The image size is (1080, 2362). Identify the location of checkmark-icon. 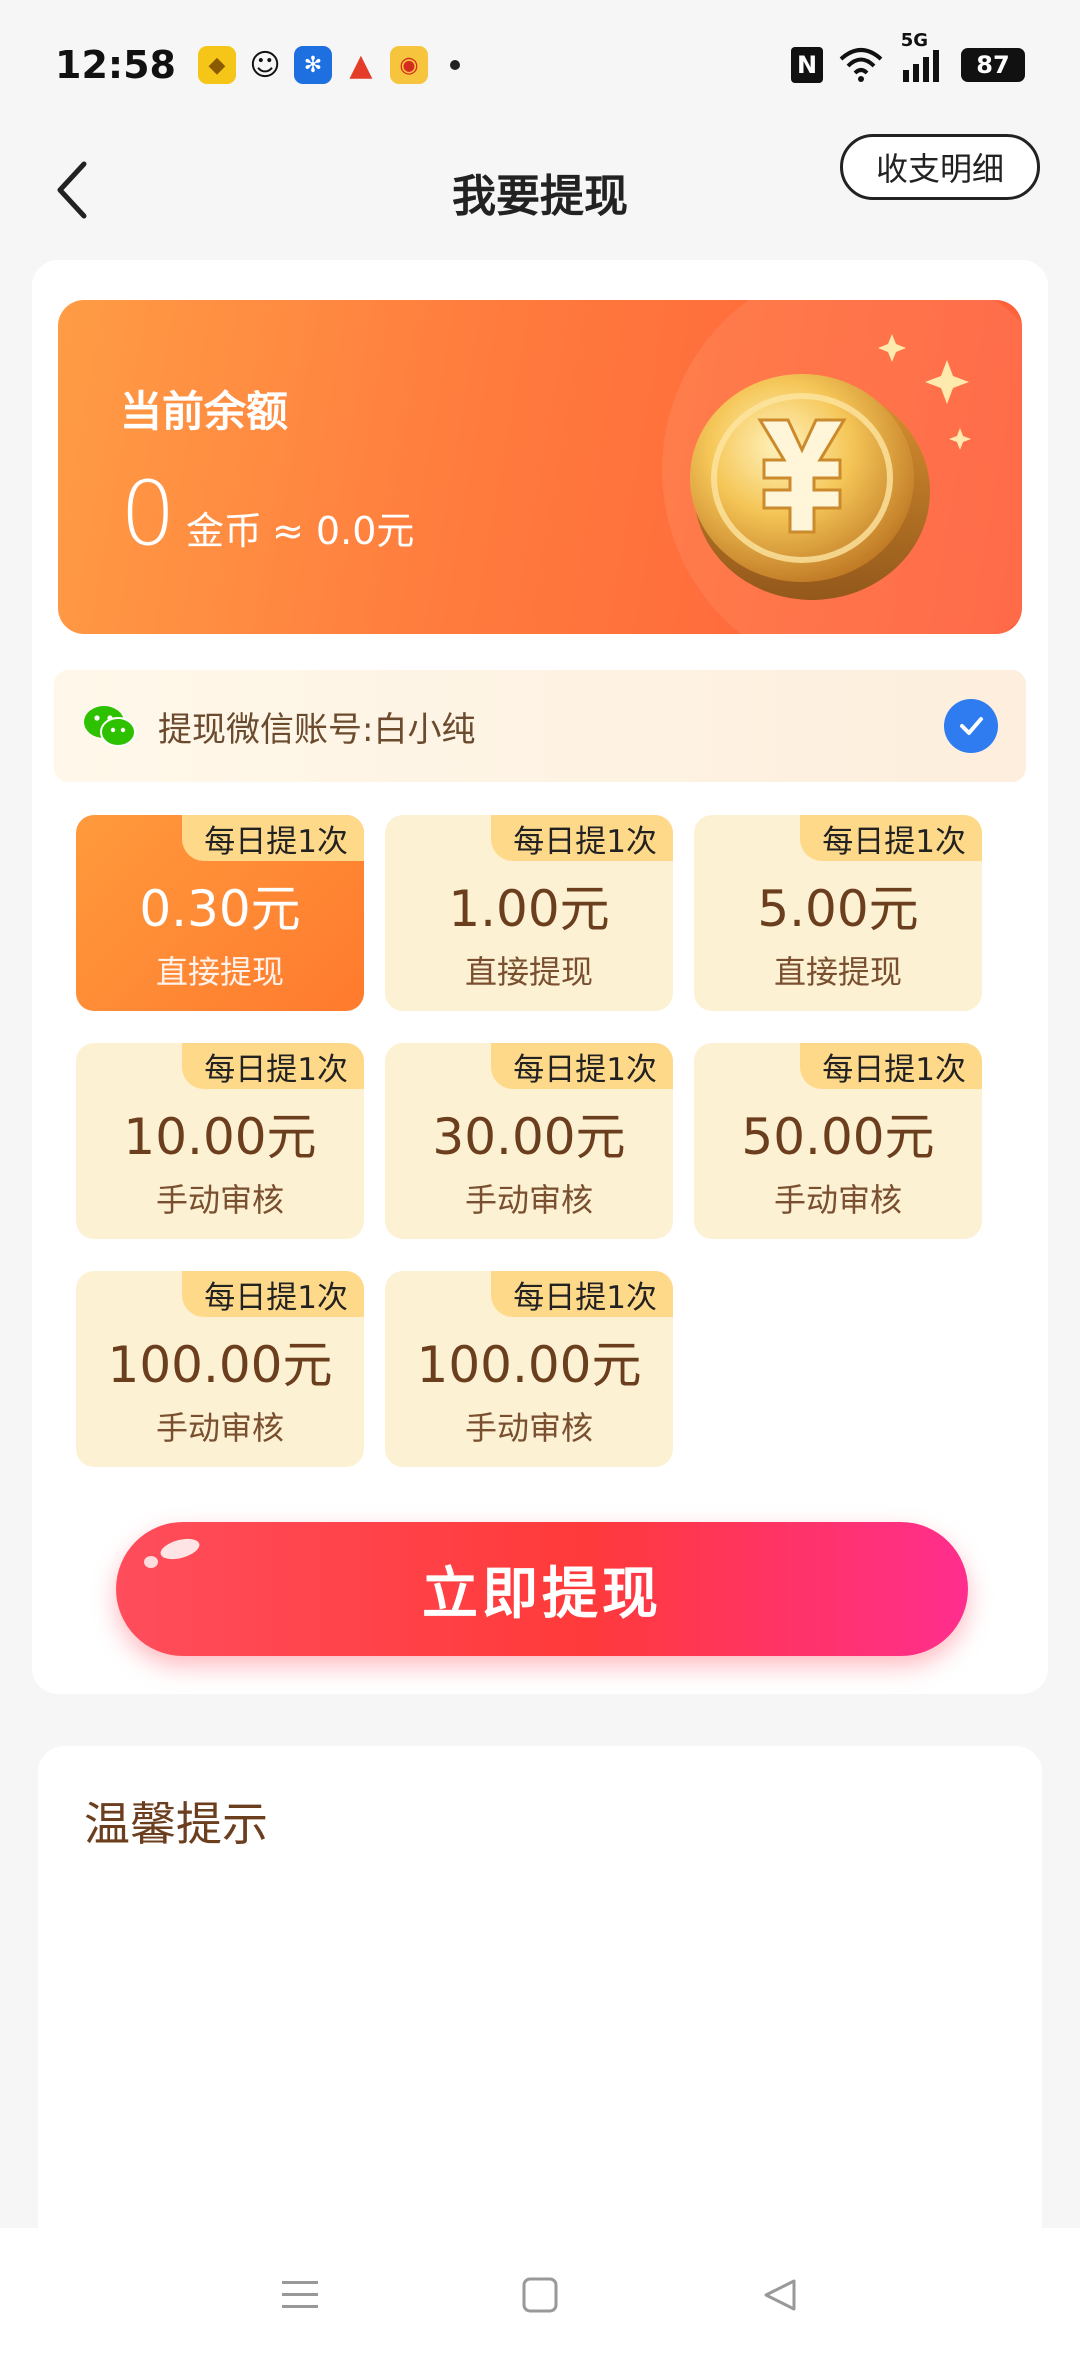
(971, 726).